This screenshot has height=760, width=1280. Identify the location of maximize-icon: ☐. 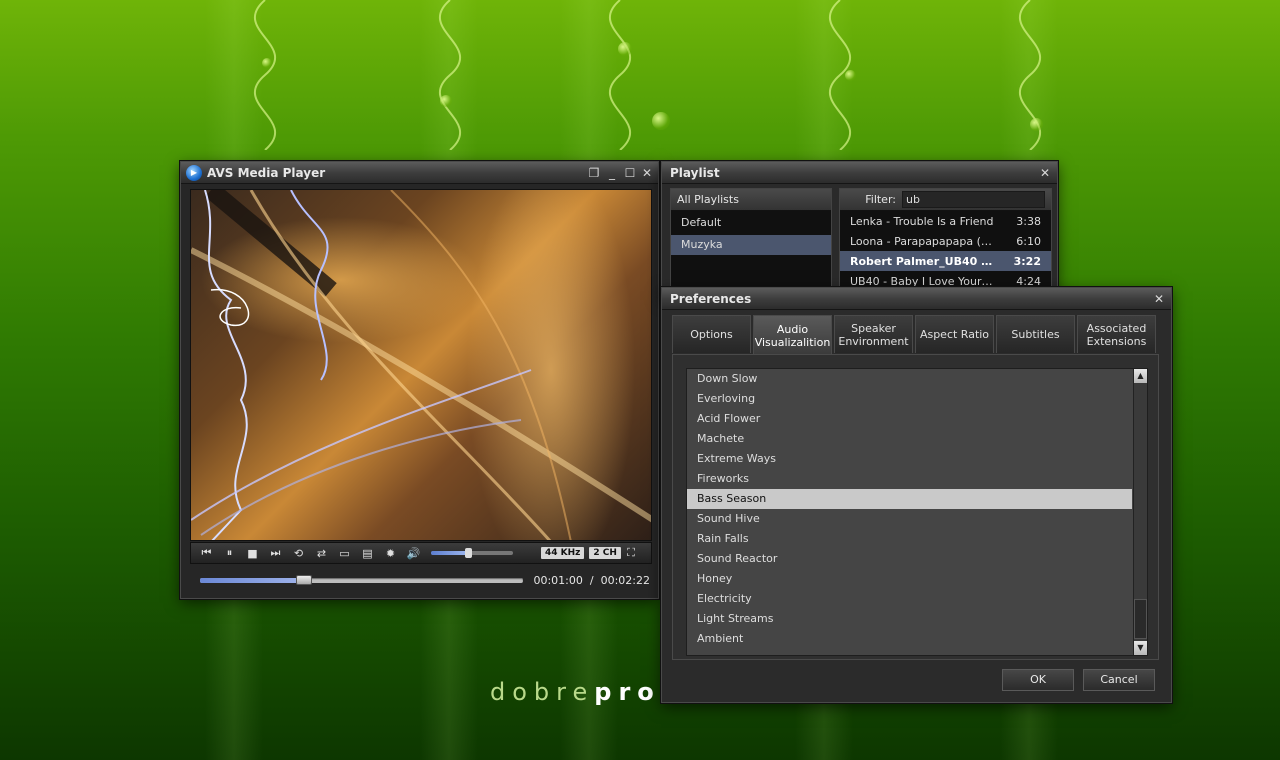
(630, 173).